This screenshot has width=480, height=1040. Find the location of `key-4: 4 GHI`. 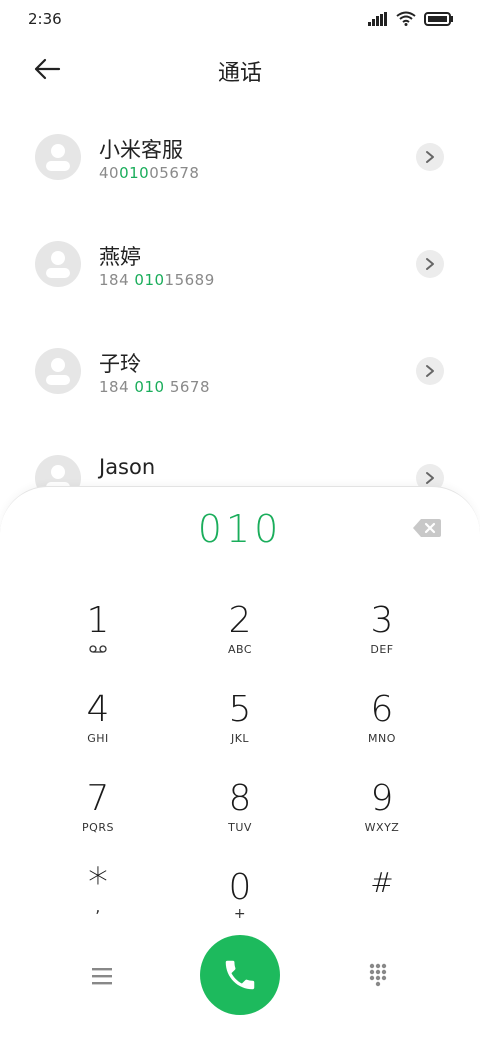

key-4: 4 GHI is located at coordinates (98, 730).